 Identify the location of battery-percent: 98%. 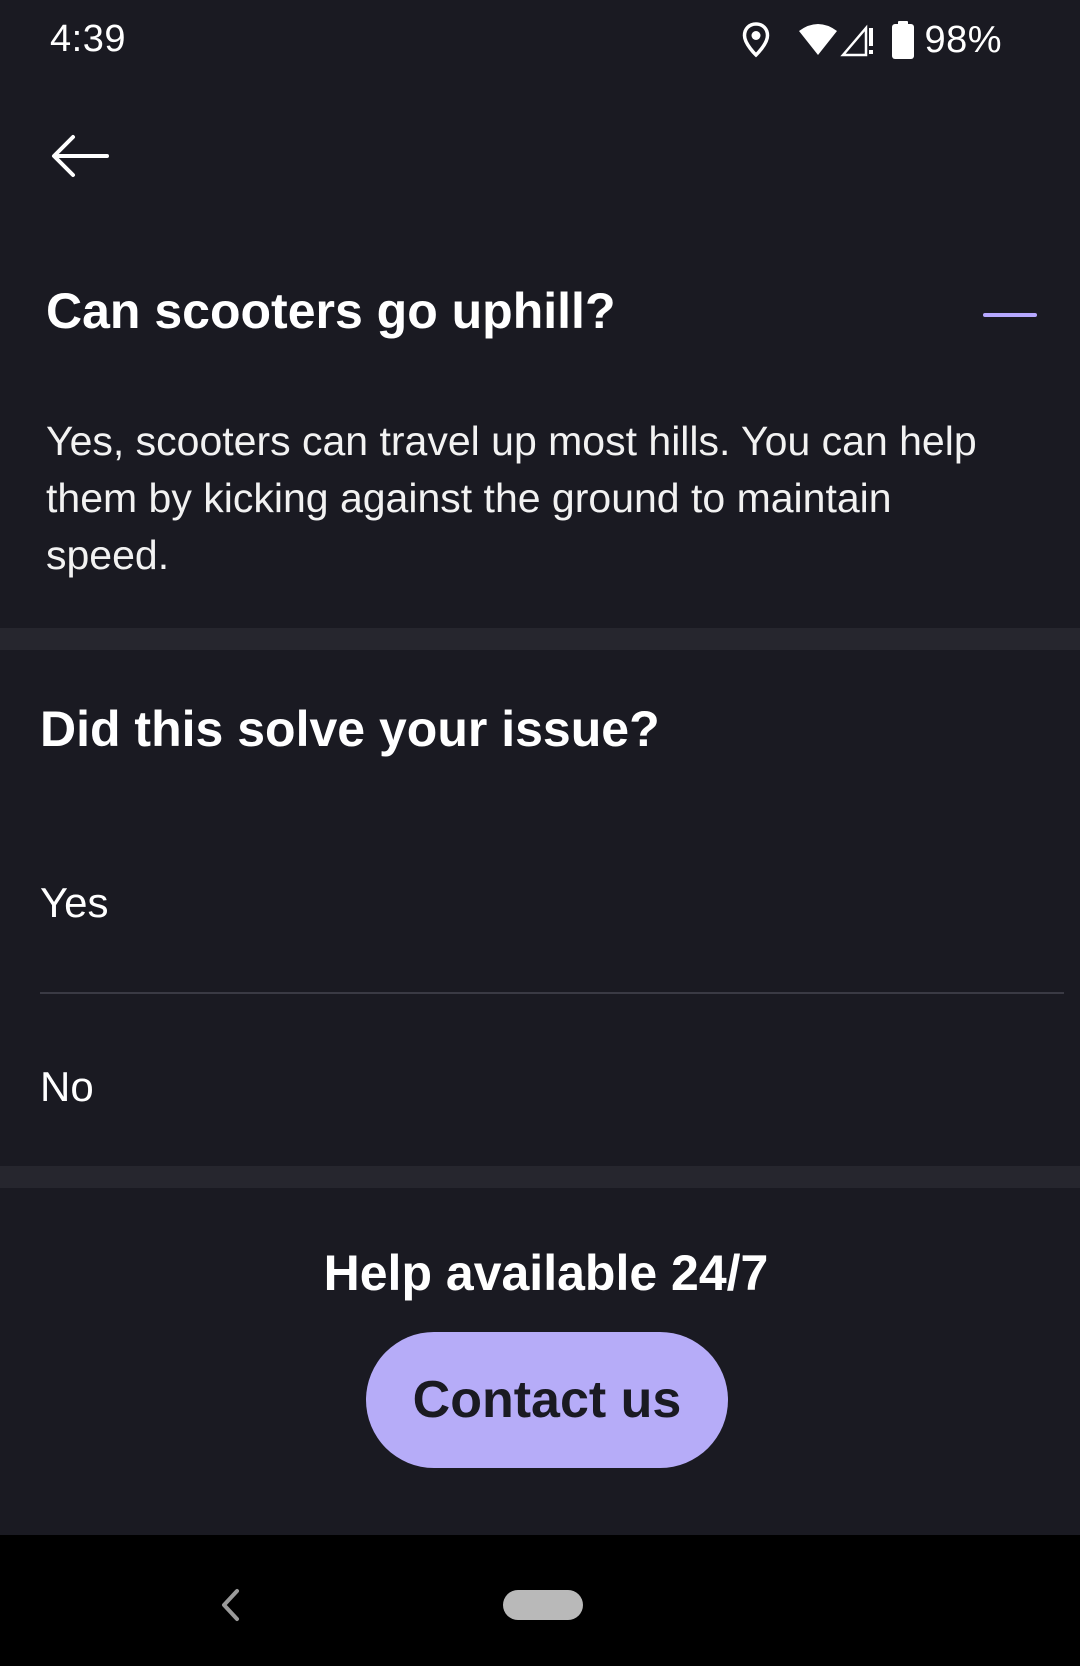
(963, 39).